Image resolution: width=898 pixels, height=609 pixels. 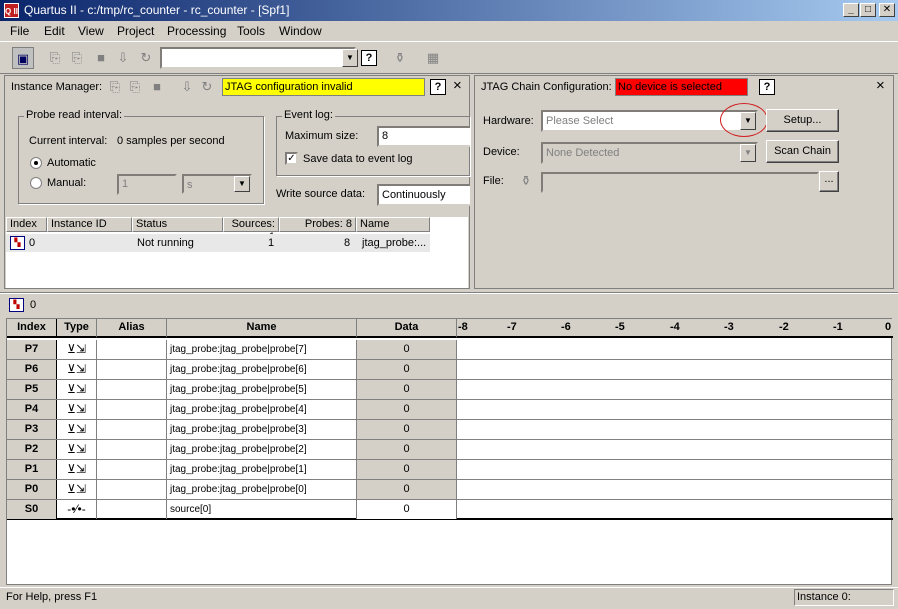 I want to click on help-icon: ?, so click(x=369, y=58).